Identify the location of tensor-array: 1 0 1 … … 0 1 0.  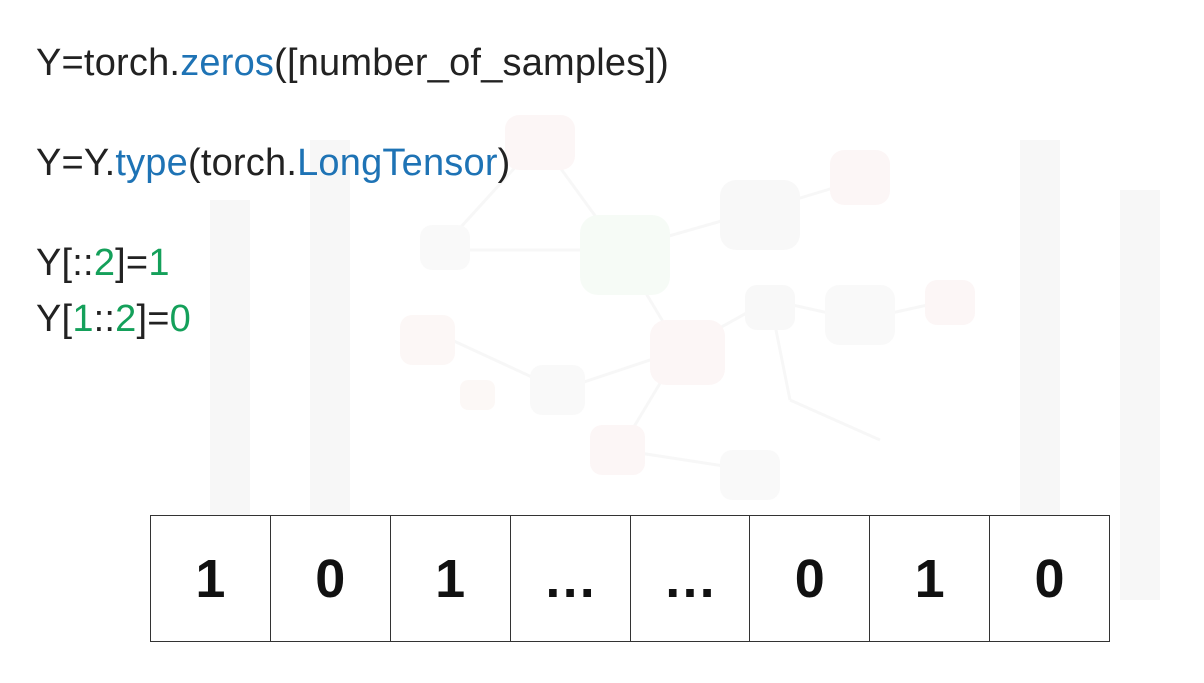
(630, 578).